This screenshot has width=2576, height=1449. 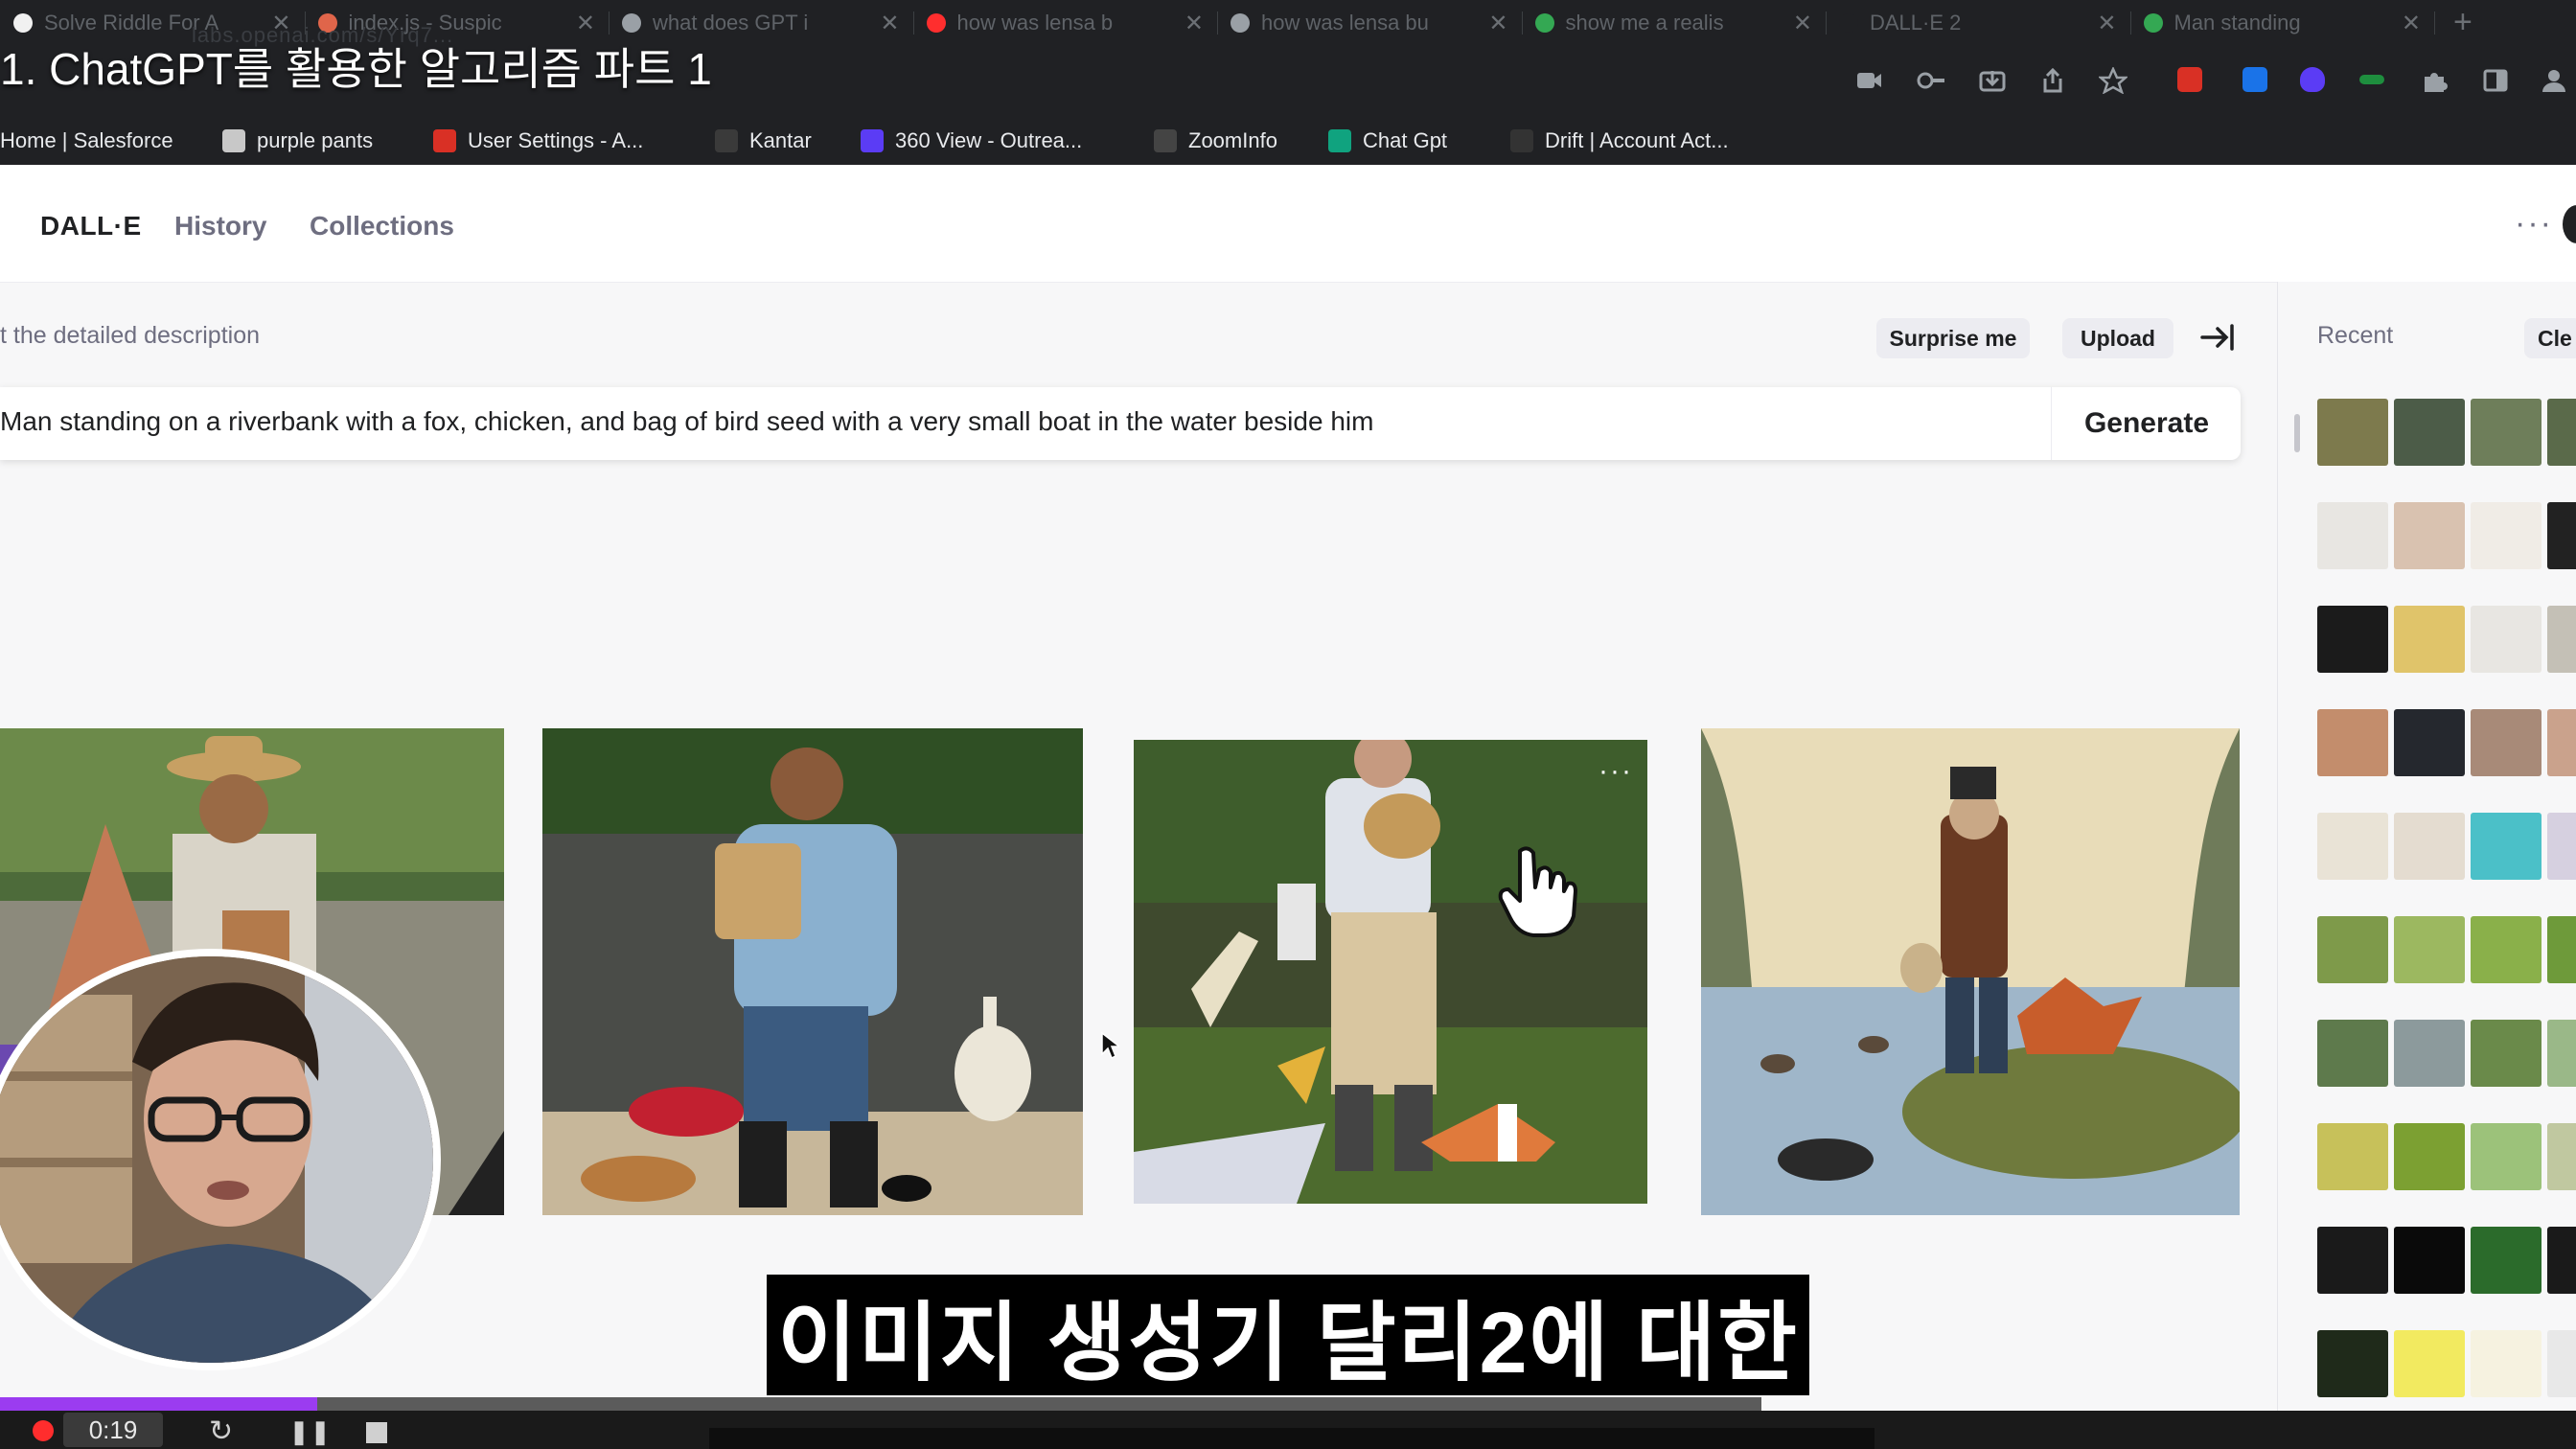 What do you see at coordinates (1931, 80) in the screenshot?
I see `key-icon` at bounding box center [1931, 80].